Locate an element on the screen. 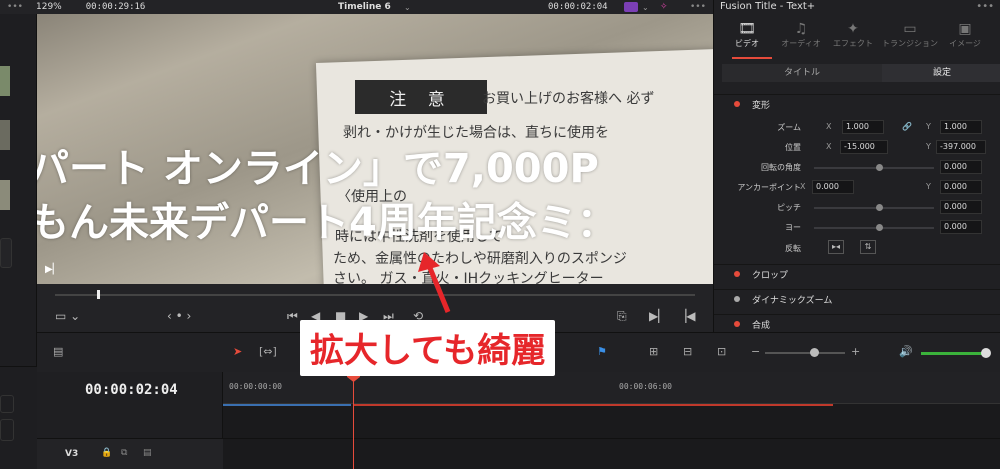  section-transform: 変形 is located at coordinates (857, 104).